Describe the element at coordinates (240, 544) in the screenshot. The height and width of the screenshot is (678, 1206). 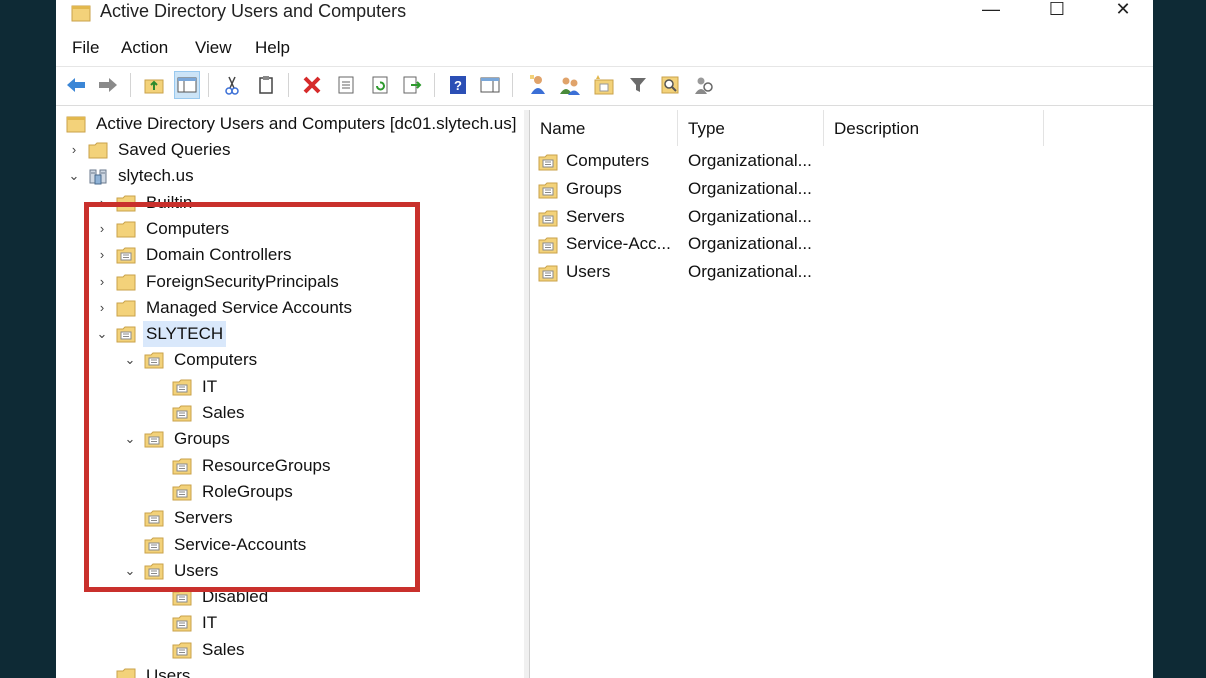
I see `tree-item-label: Service-Accounts` at that location.